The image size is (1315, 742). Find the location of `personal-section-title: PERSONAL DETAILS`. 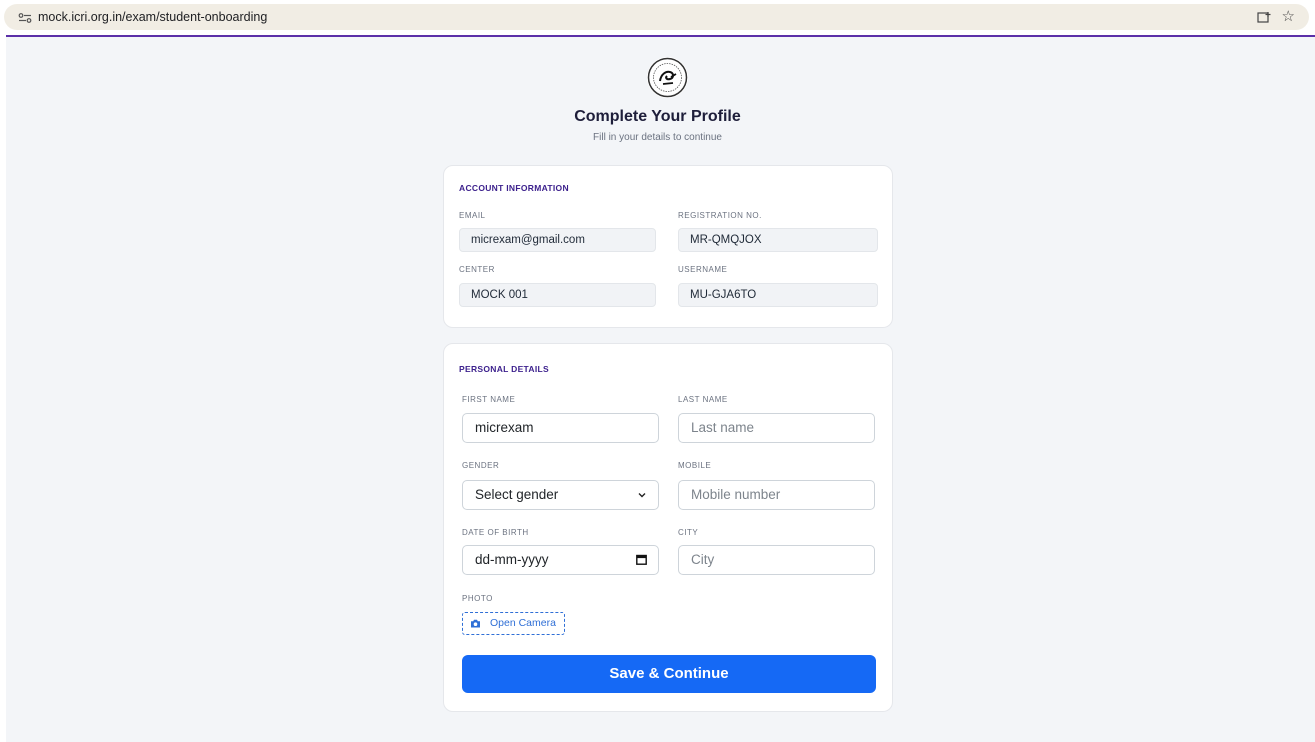

personal-section-title: PERSONAL DETAILS is located at coordinates (504, 369).